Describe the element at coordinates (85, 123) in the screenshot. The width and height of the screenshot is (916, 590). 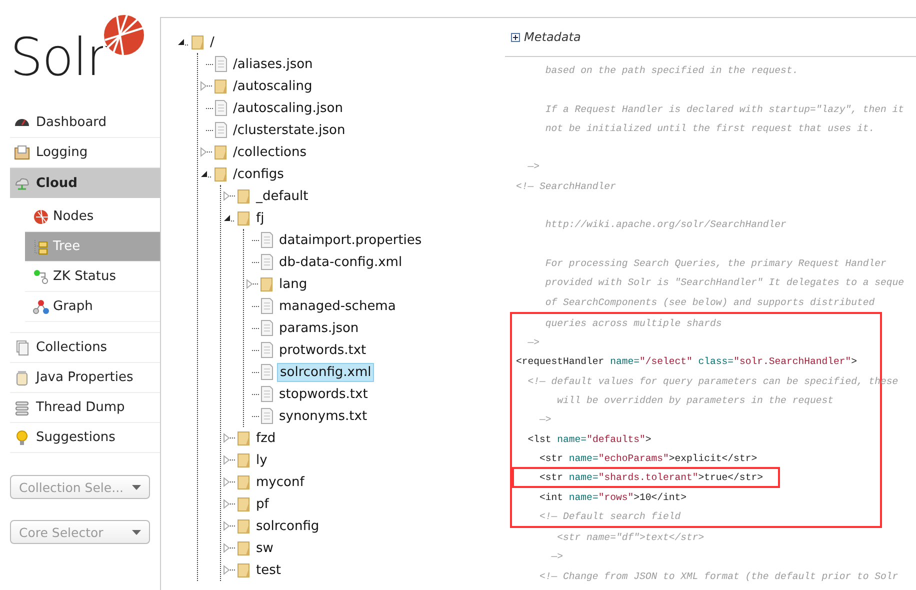
I see `nav-item: Dashboard` at that location.